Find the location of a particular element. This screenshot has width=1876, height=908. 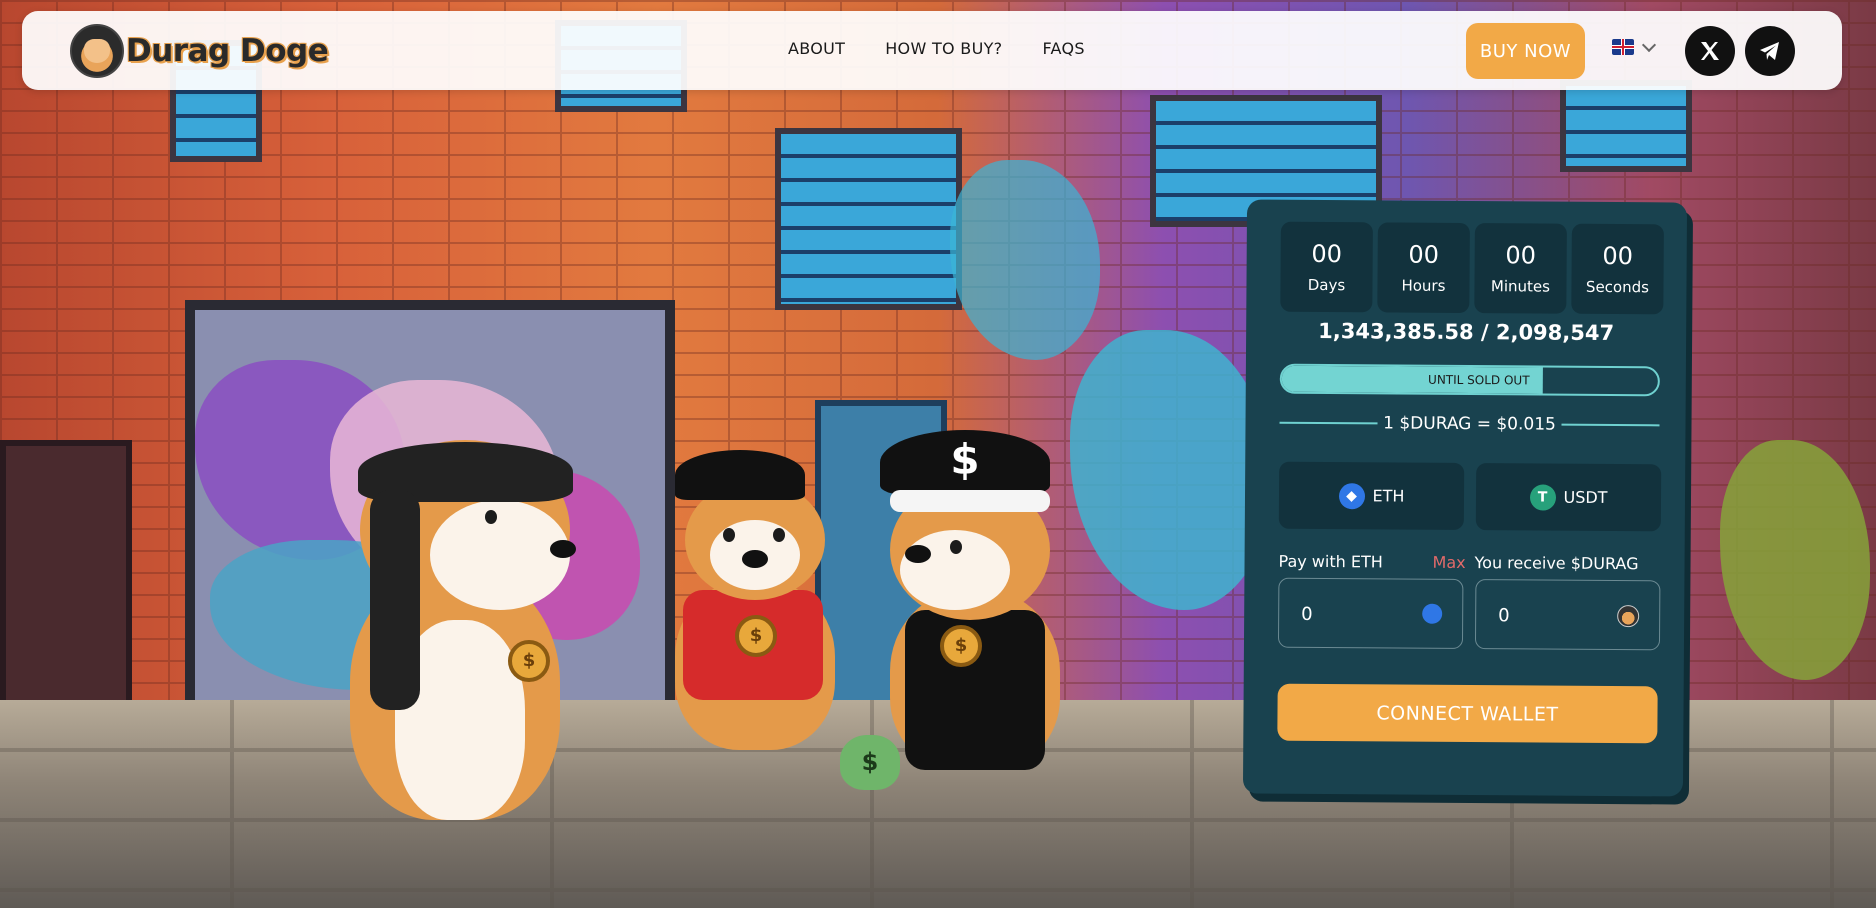

telegram-icon is located at coordinates (1769, 51).